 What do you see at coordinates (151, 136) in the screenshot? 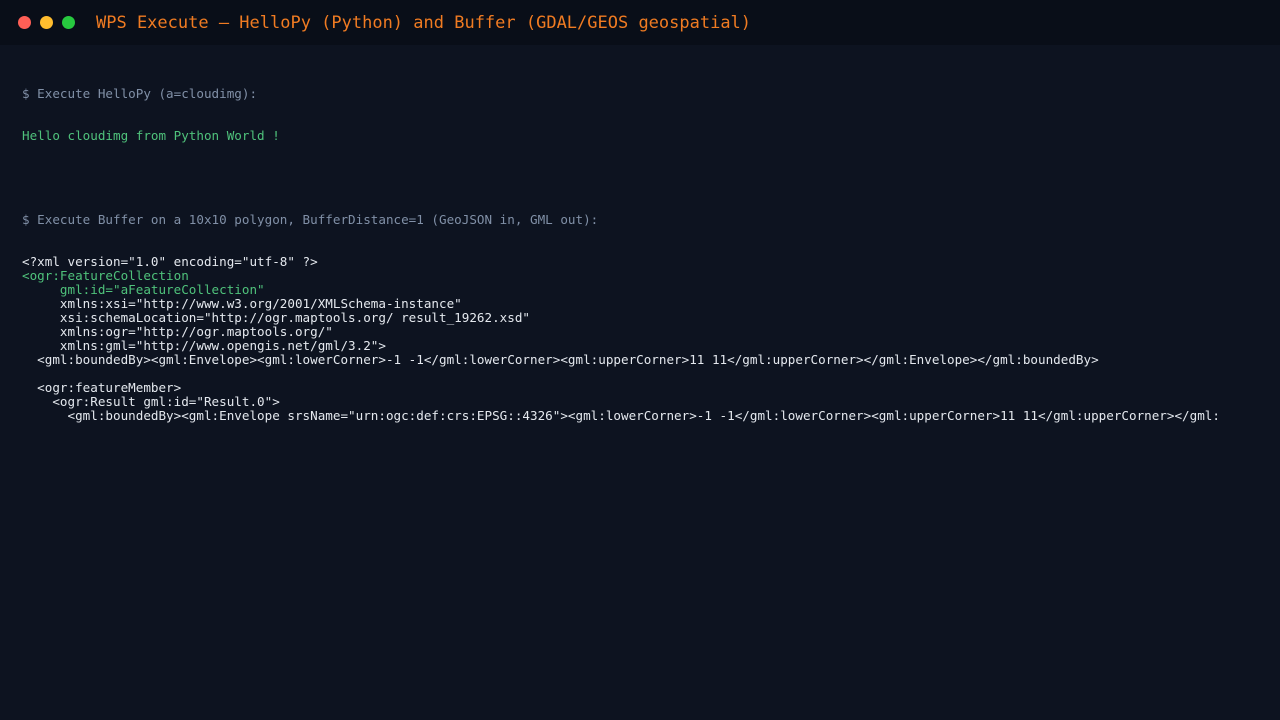
I see `hello-output-line: Hello cloudimg from Python World !` at bounding box center [151, 136].